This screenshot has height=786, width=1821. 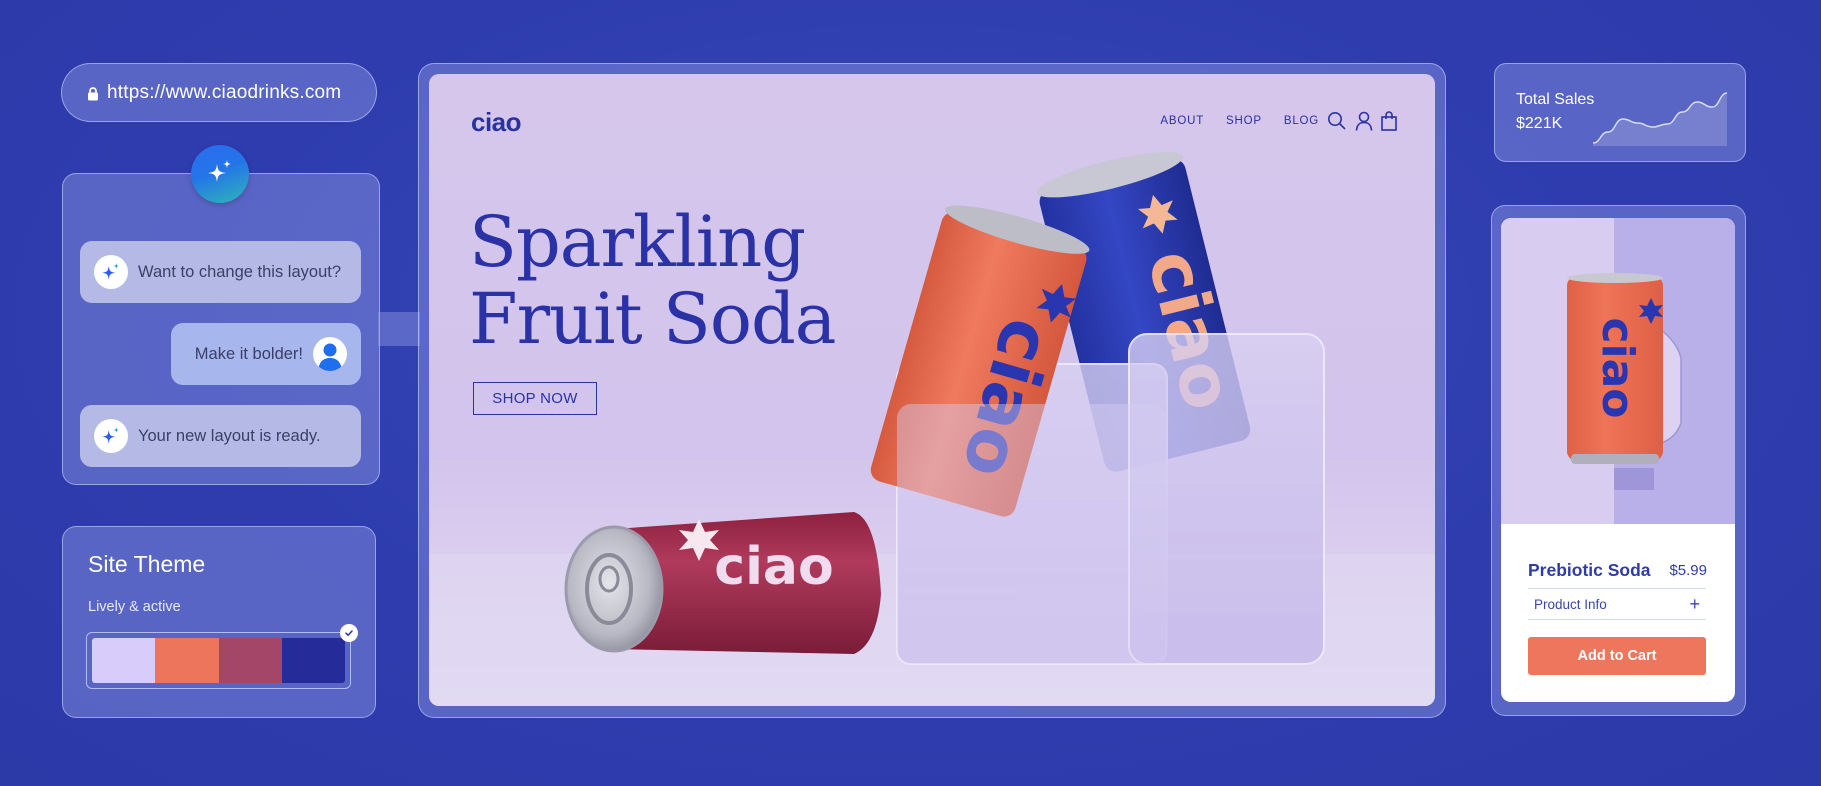 I want to click on site-theme-panel: Site Theme Lively & active, so click(x=219, y=622).